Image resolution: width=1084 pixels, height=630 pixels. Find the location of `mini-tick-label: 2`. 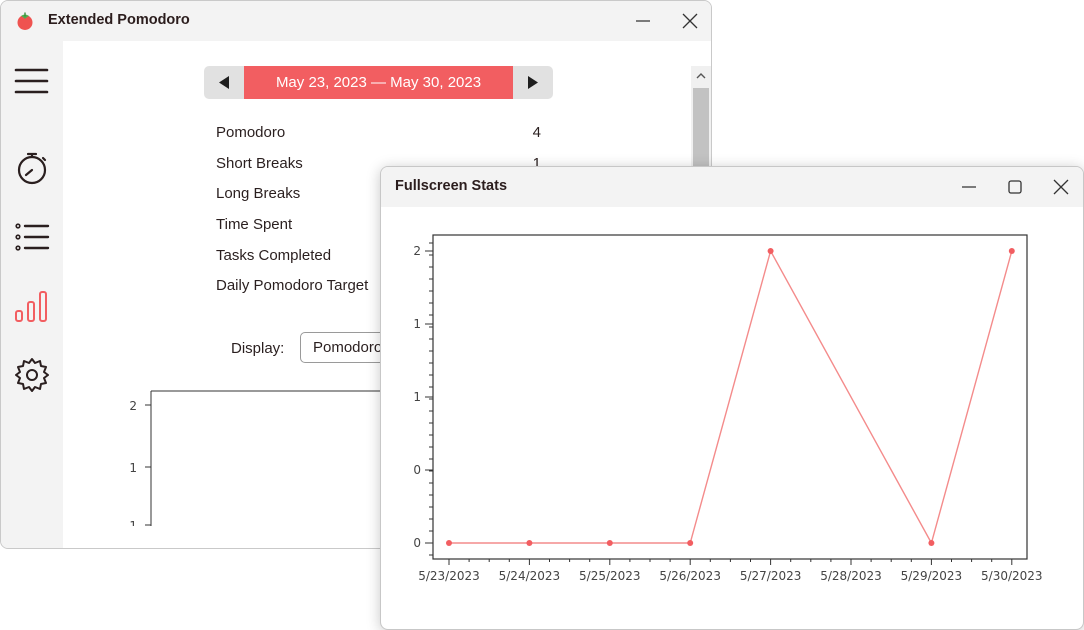

mini-tick-label: 2 is located at coordinates (133, 406).